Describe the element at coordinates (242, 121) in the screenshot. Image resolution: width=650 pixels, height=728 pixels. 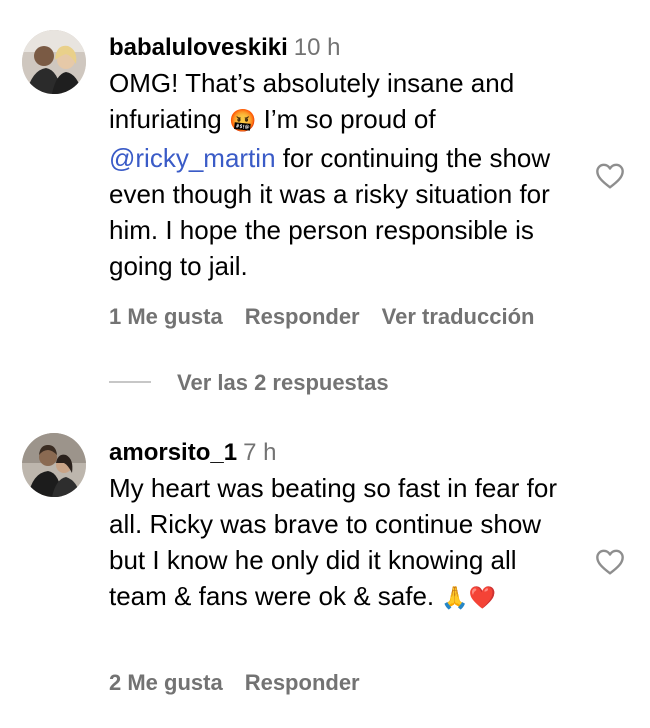
I see `emoji: 🤬` at that location.